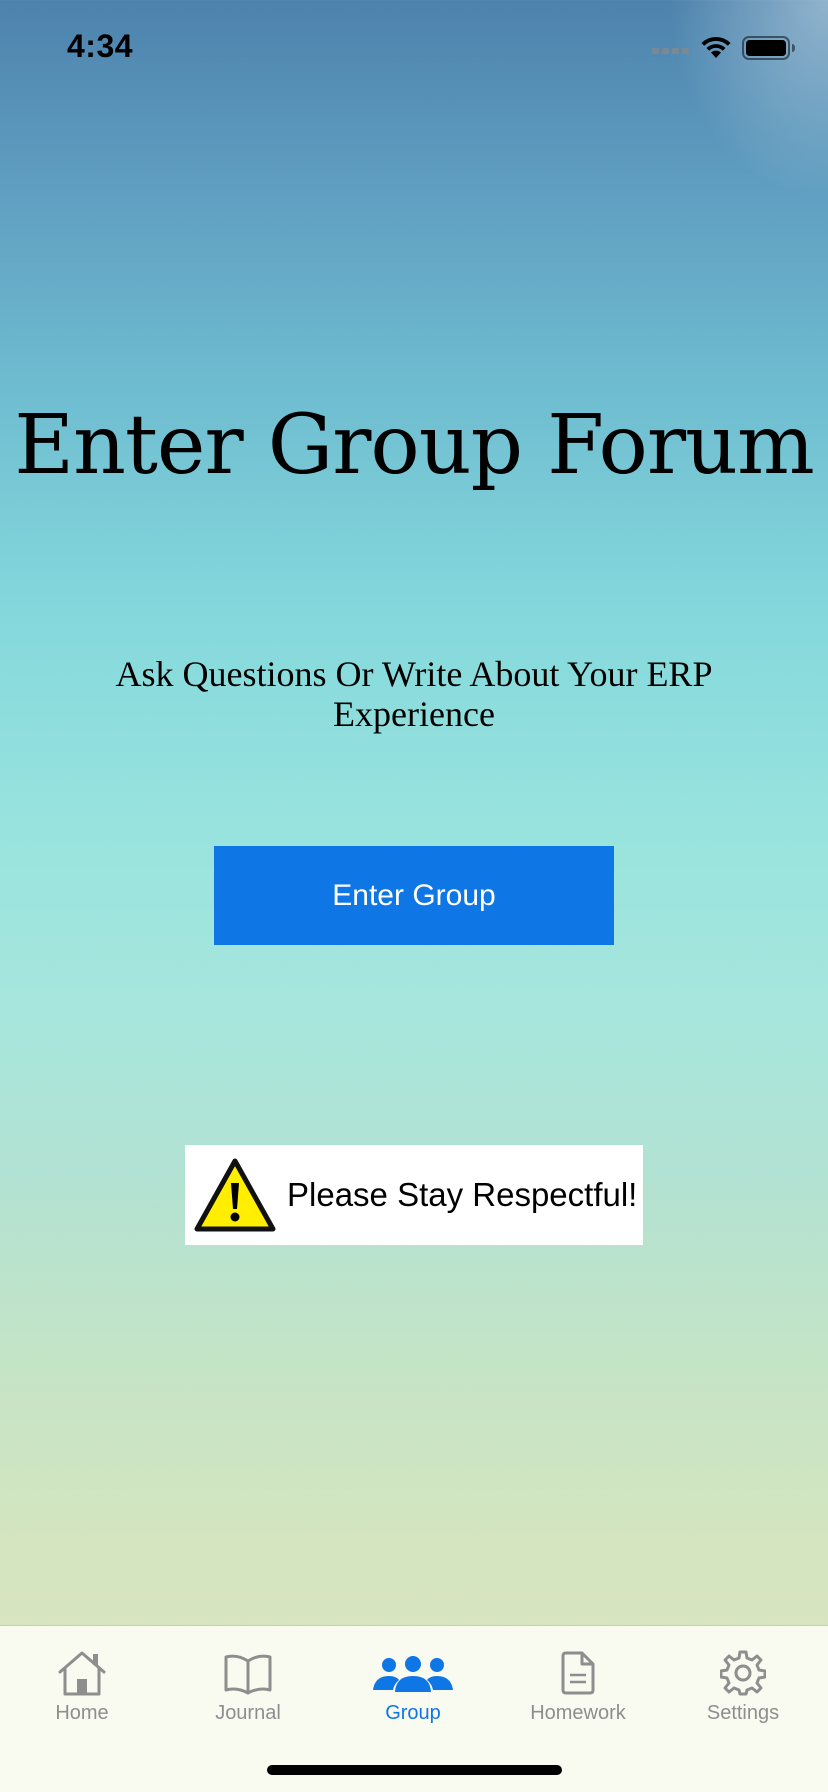 The image size is (828, 1792). I want to click on warning-triangle-icon, so click(235, 1195).